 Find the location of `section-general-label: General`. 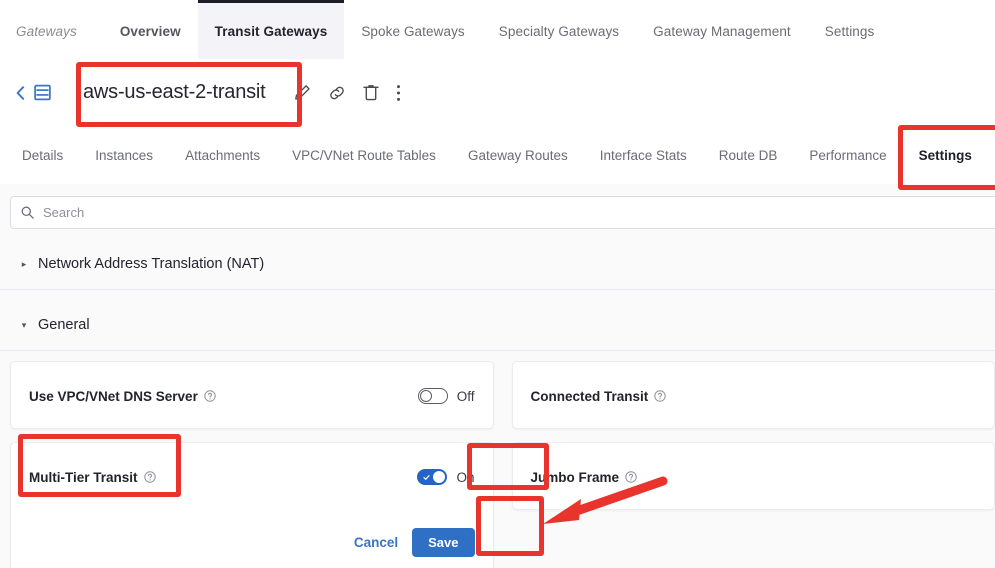

section-general-label: General is located at coordinates (64, 325).